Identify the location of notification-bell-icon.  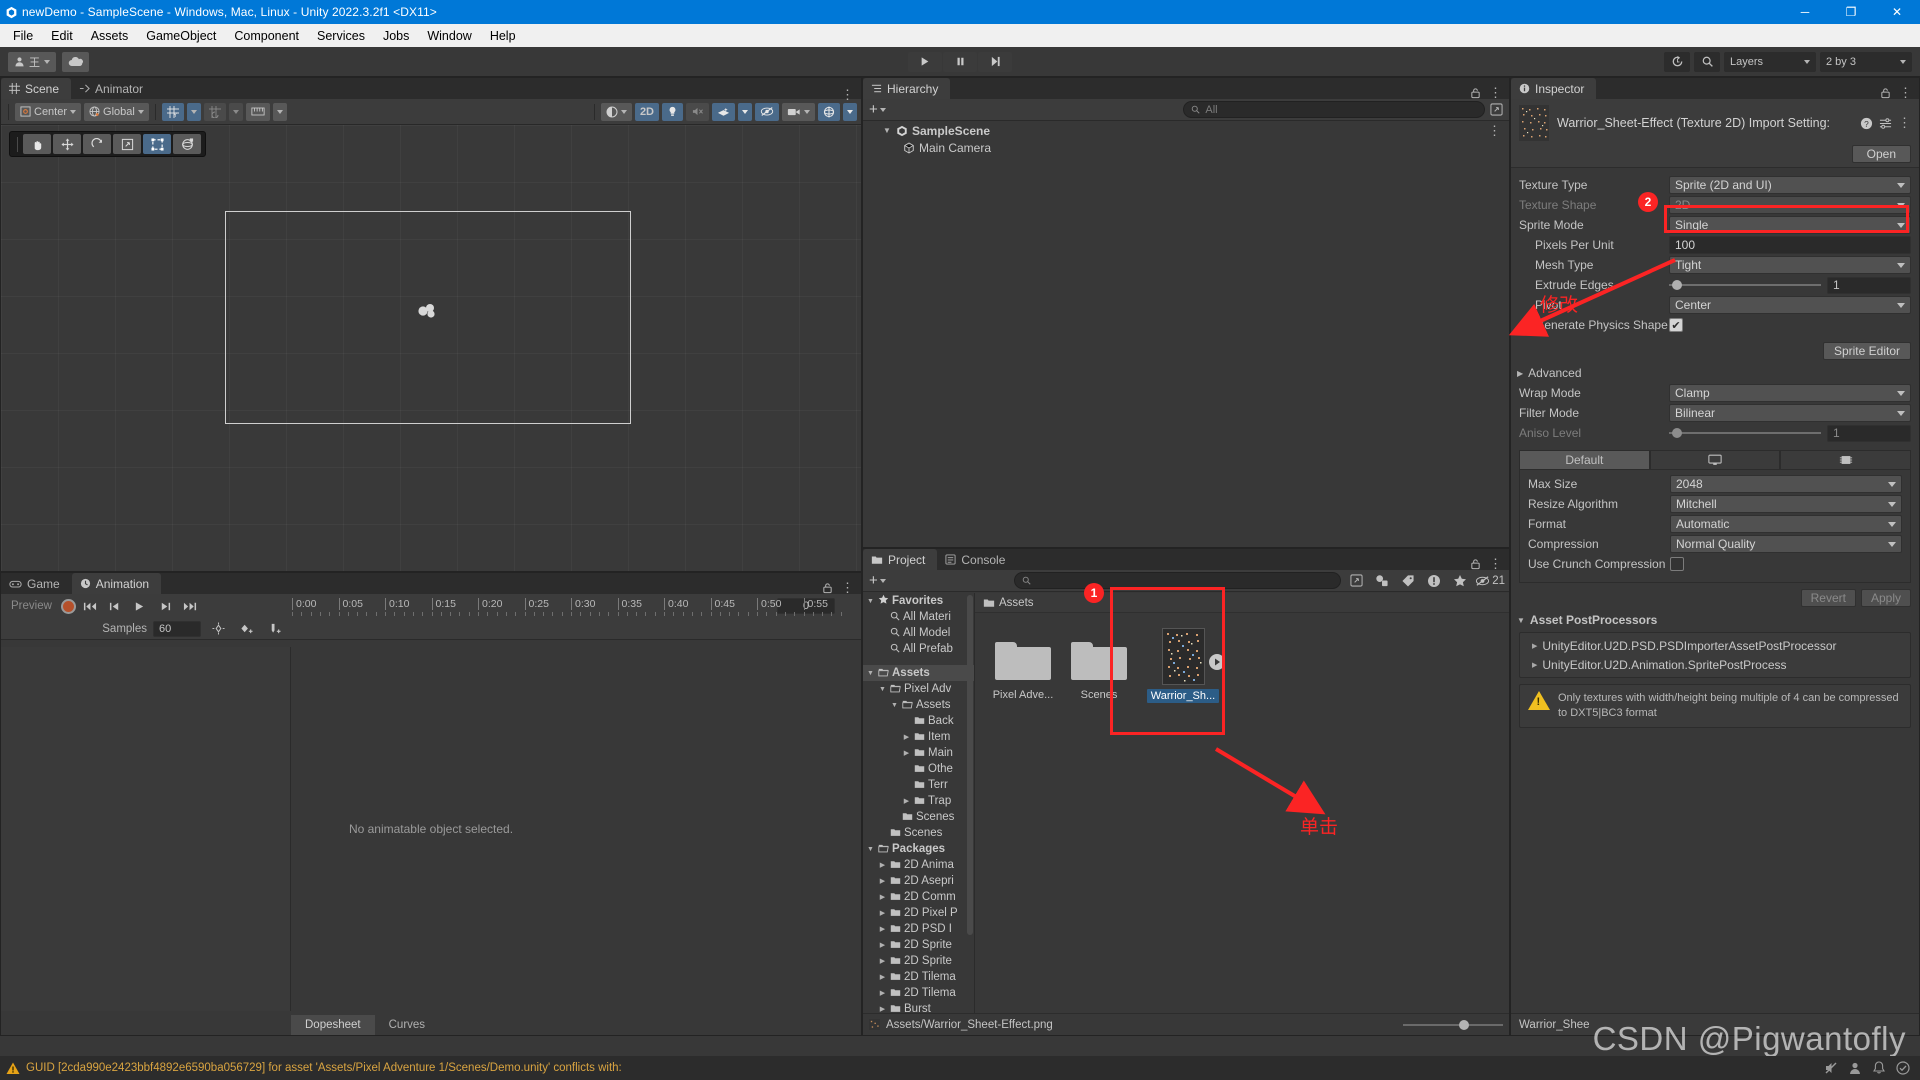
(1879, 1068).